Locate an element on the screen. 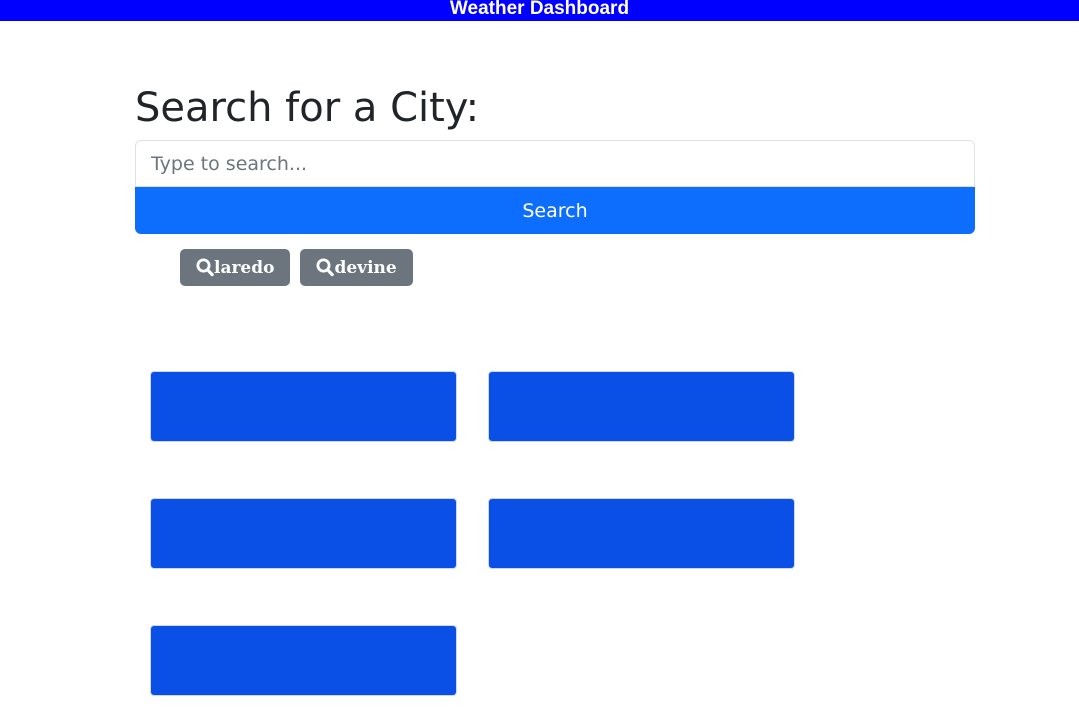 Image resolution: width=1079 pixels, height=723 pixels. app-title: Weather Dashboard is located at coordinates (539, 9).